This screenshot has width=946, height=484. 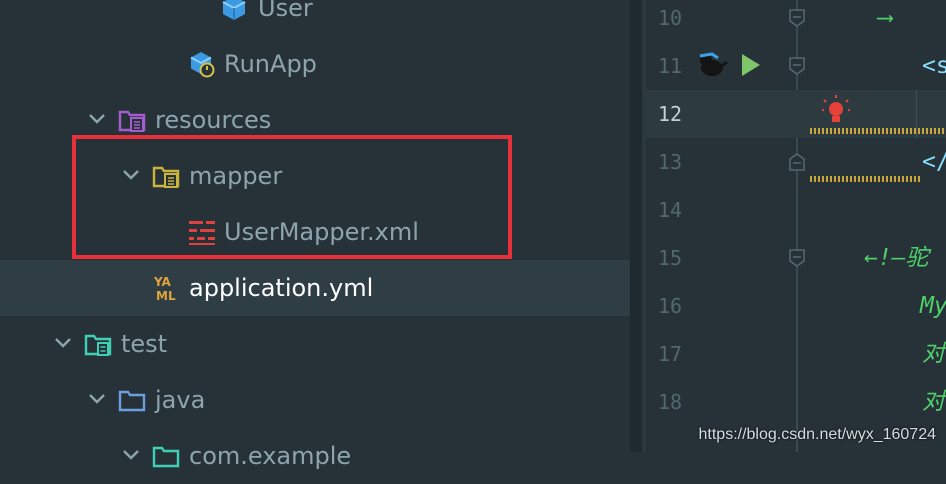 I want to click on svg-text: ML, so click(x=166, y=295).